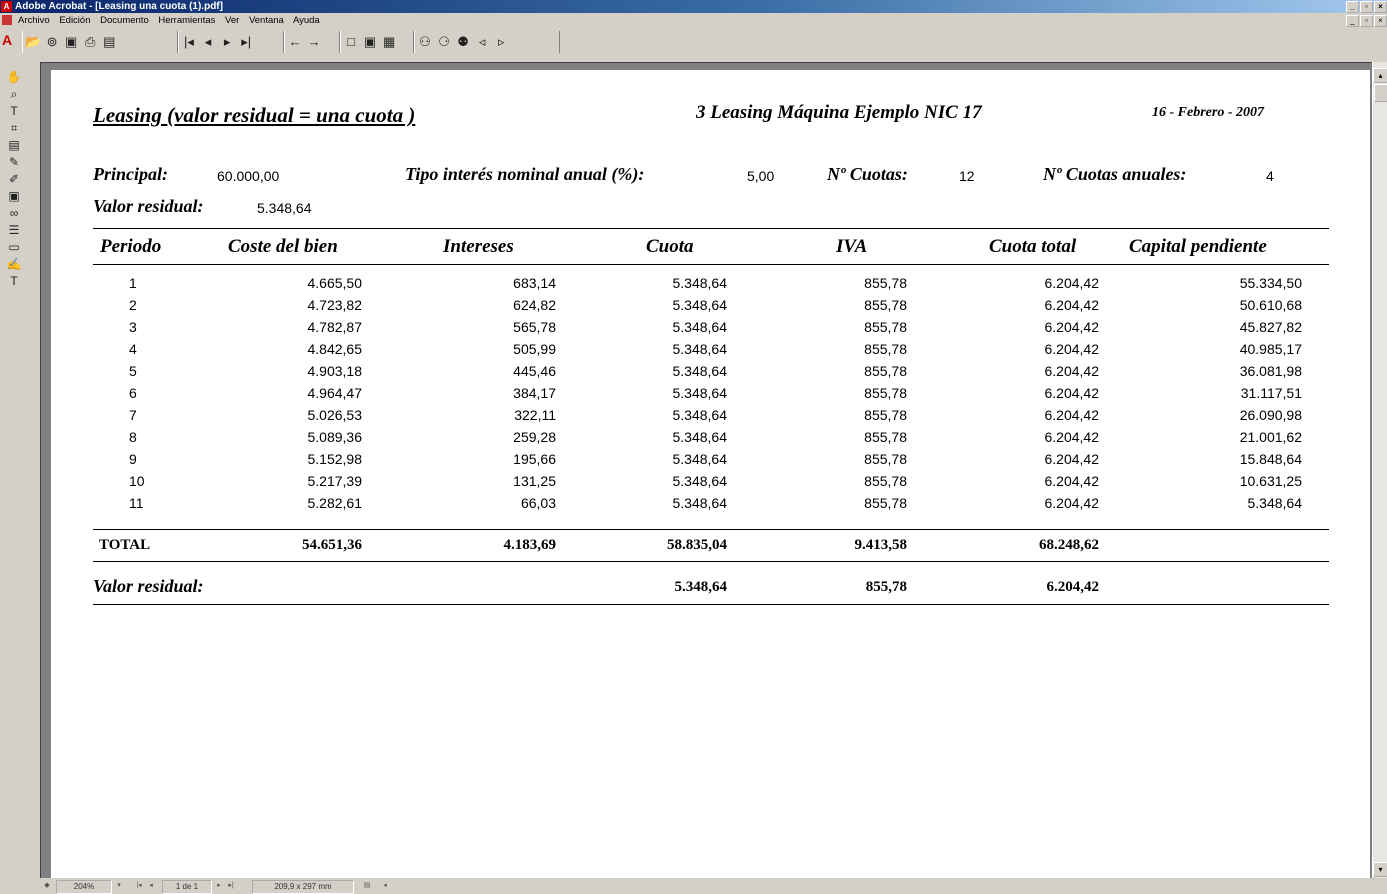 This screenshot has width=1387, height=894. What do you see at coordinates (314, 42) in the screenshot?
I see `go-forward-icon: →` at bounding box center [314, 42].